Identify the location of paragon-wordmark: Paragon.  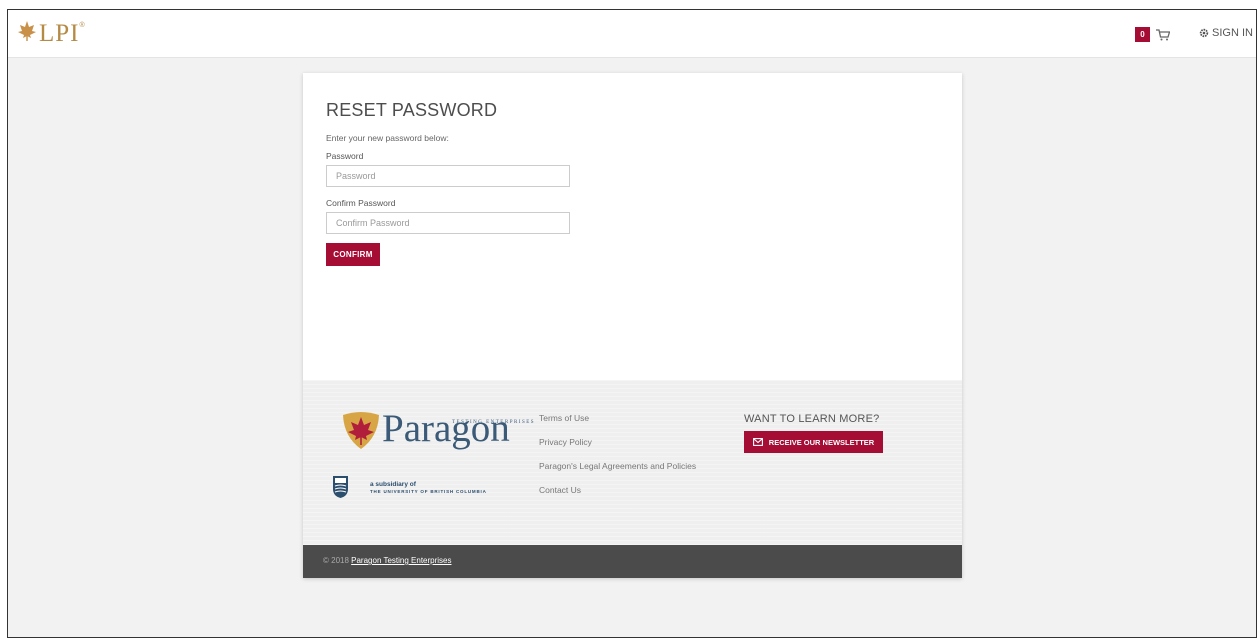
(446, 428).